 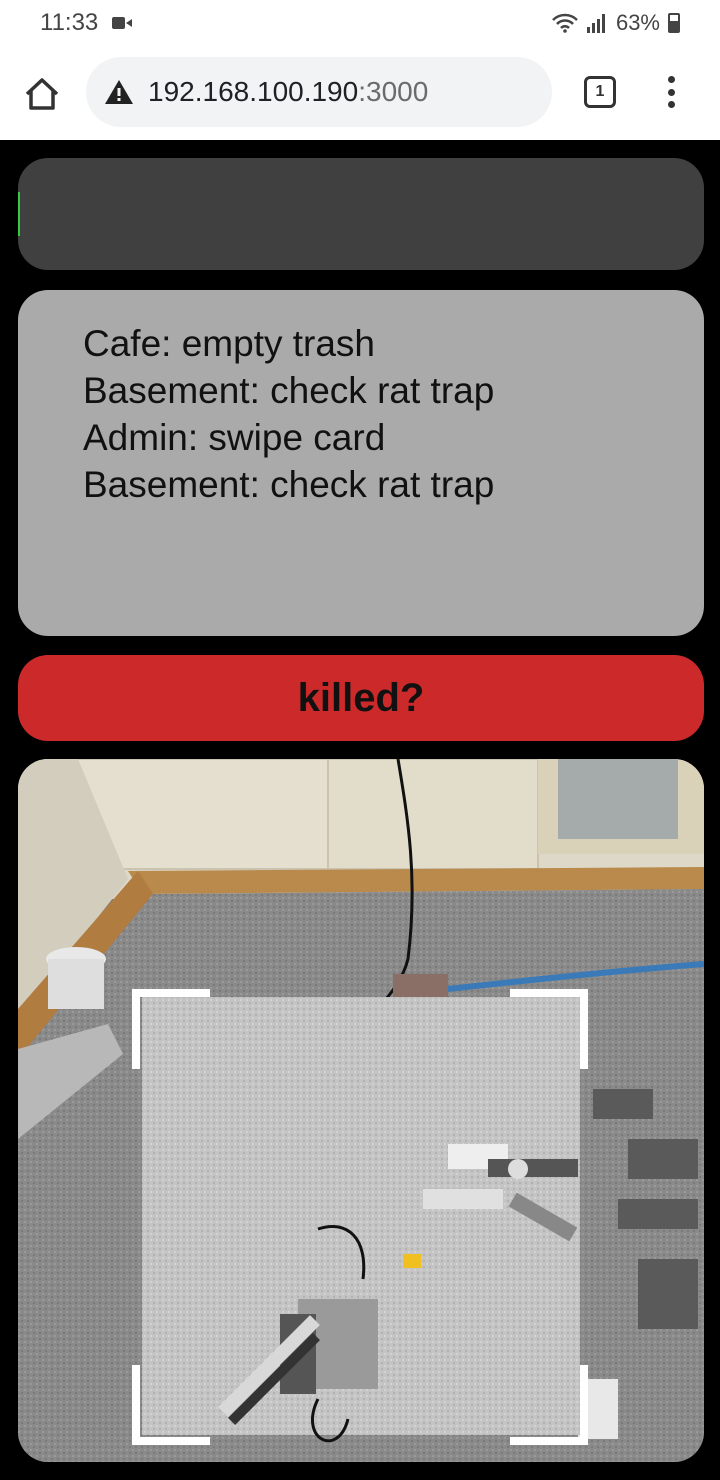 What do you see at coordinates (595, 23) in the screenshot?
I see `signal-icon` at bounding box center [595, 23].